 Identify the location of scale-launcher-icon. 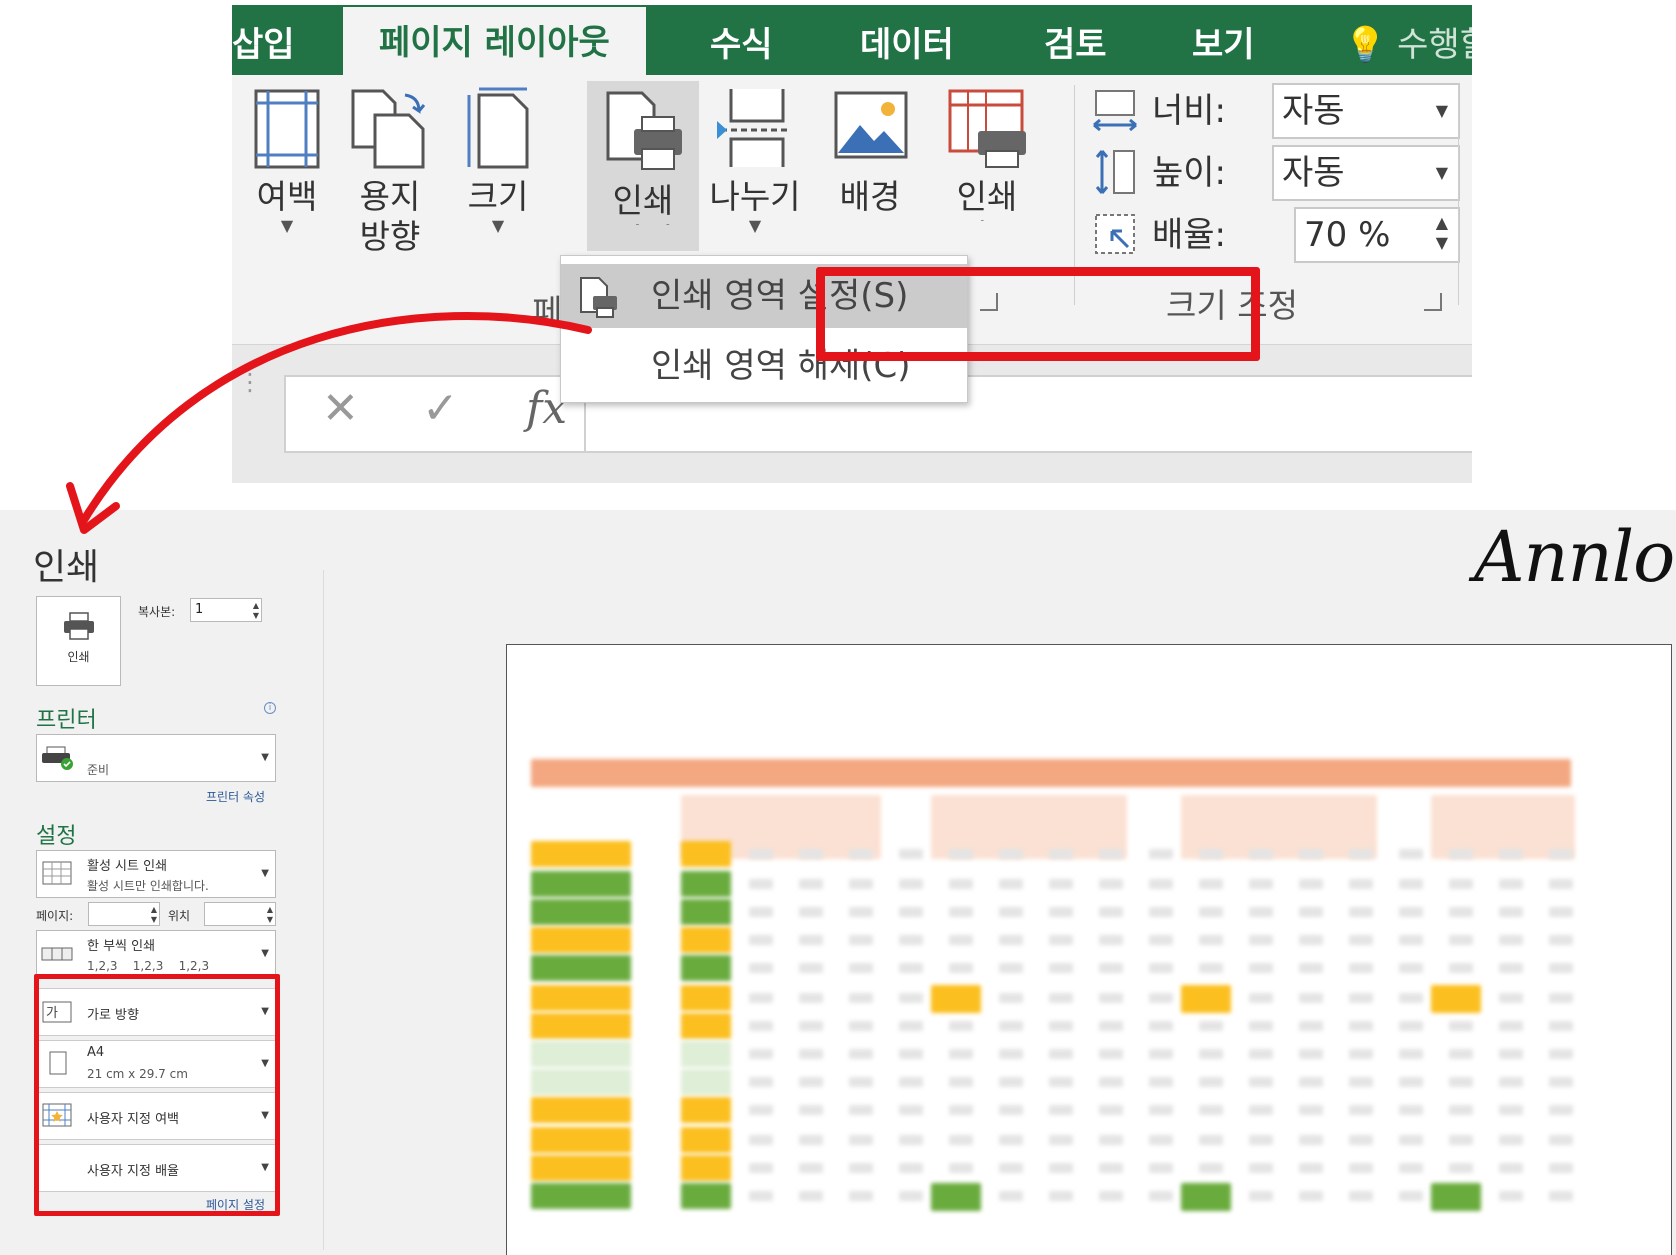
(1433, 302).